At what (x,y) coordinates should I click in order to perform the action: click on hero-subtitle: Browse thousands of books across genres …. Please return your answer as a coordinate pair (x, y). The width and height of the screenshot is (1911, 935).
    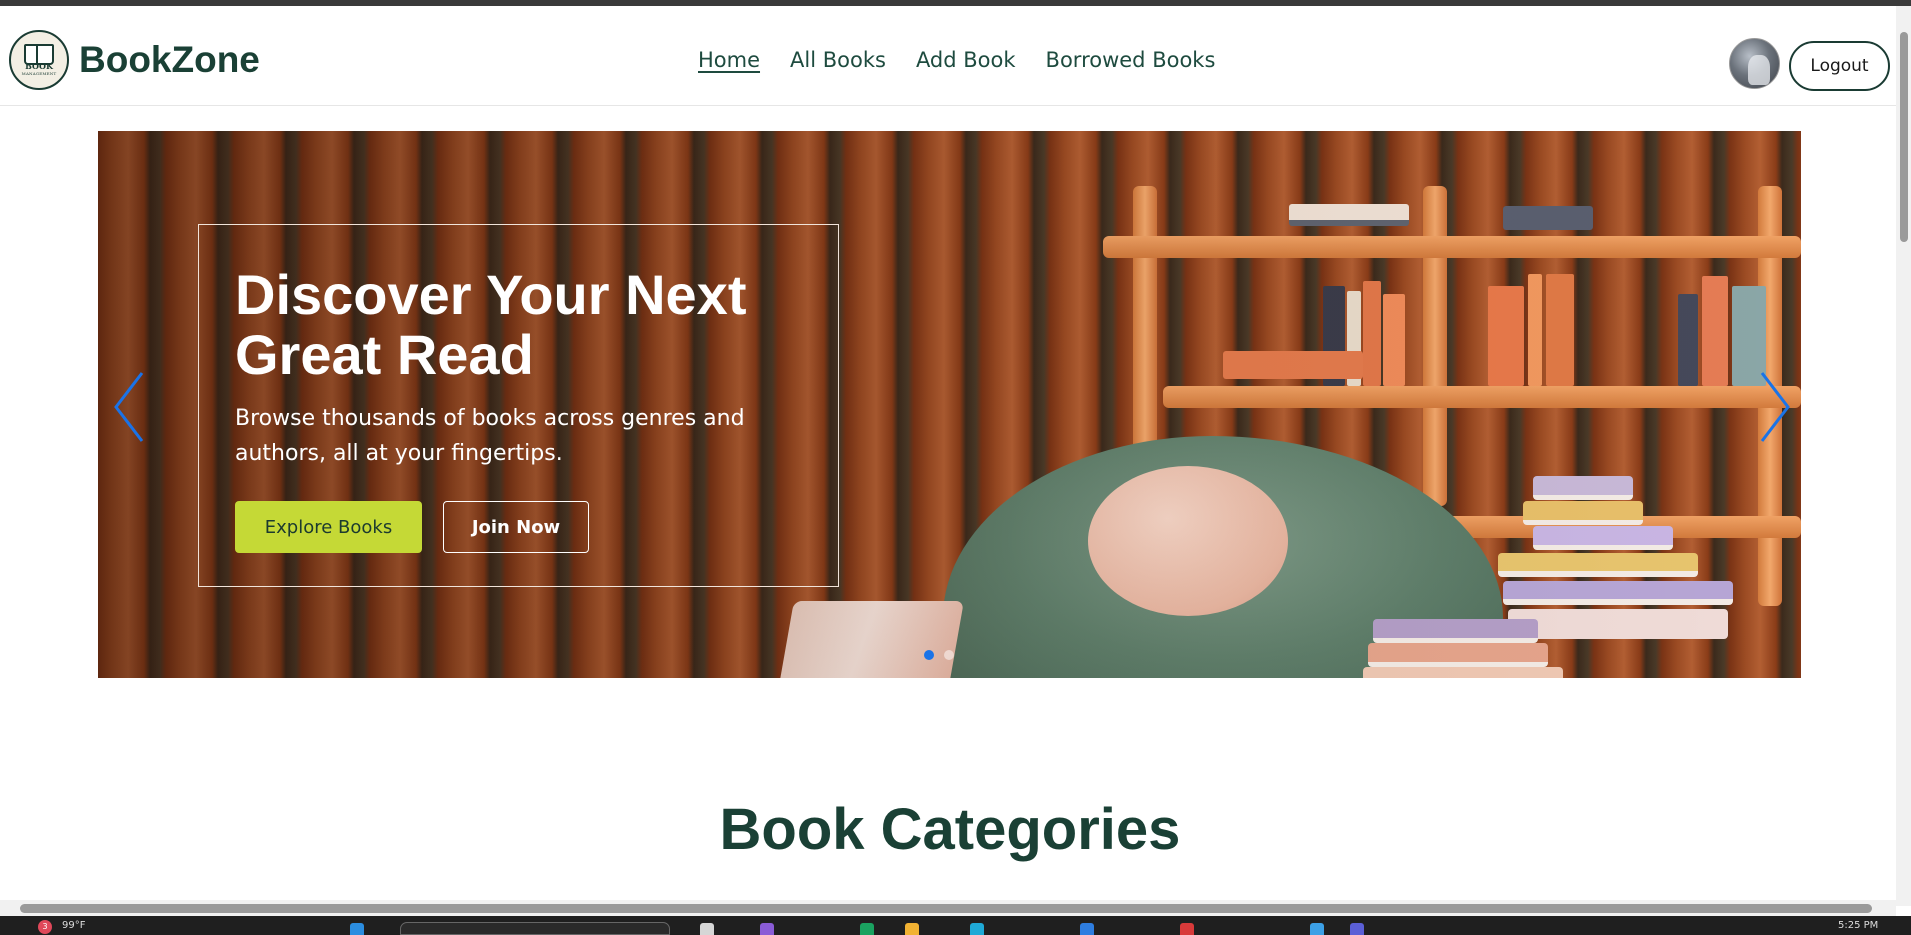
    Looking at the image, I should click on (490, 436).